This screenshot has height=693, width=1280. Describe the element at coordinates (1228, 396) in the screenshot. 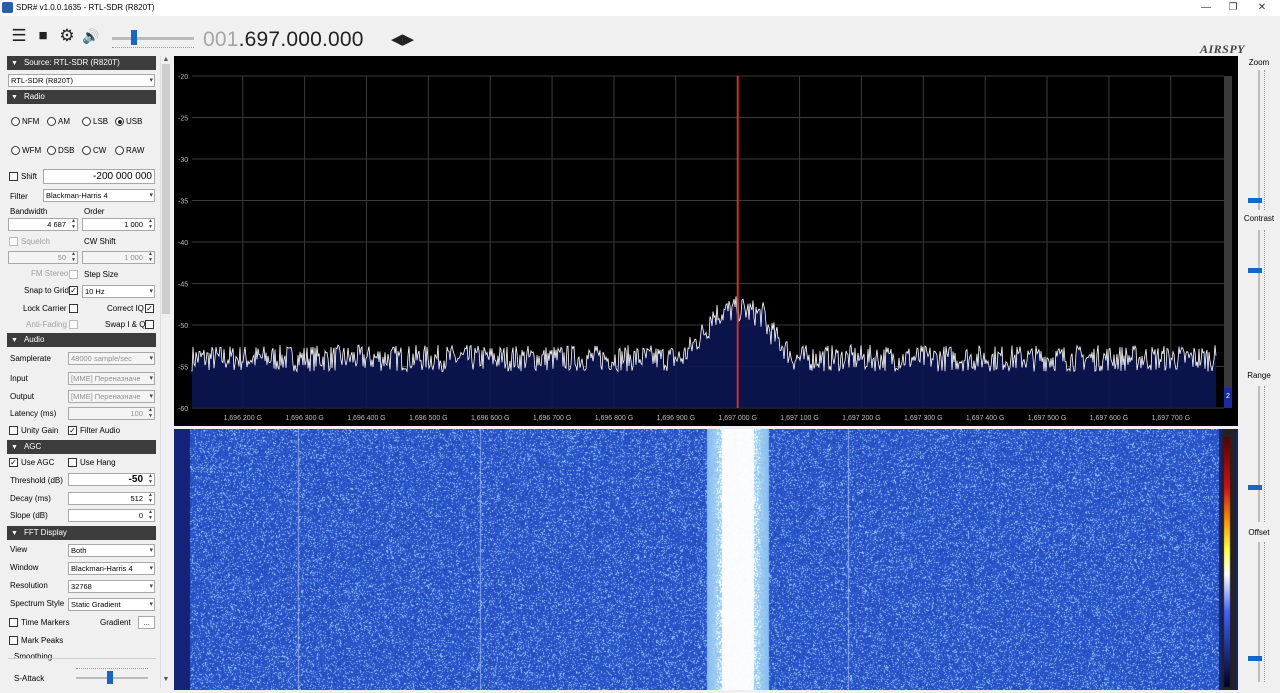

I see `zoom-badge: 2` at that location.